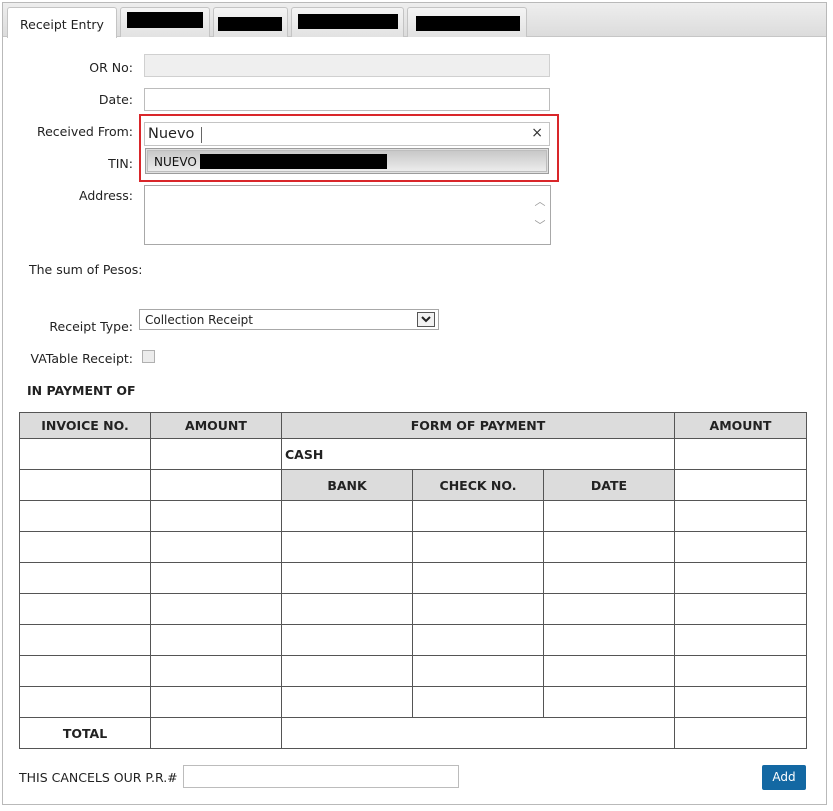 The width and height of the screenshot is (833, 811). I want to click on total-payment-cell, so click(478, 733).